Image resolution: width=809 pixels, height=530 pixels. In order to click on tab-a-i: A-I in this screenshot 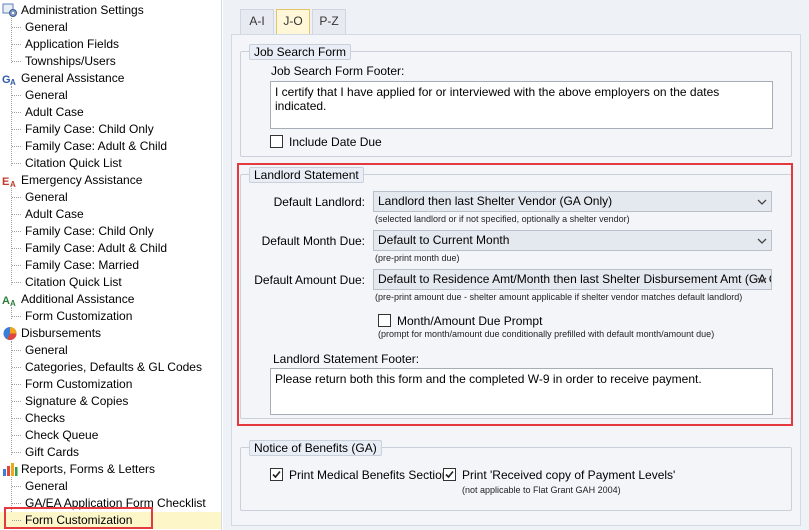, I will do `click(257, 21)`.